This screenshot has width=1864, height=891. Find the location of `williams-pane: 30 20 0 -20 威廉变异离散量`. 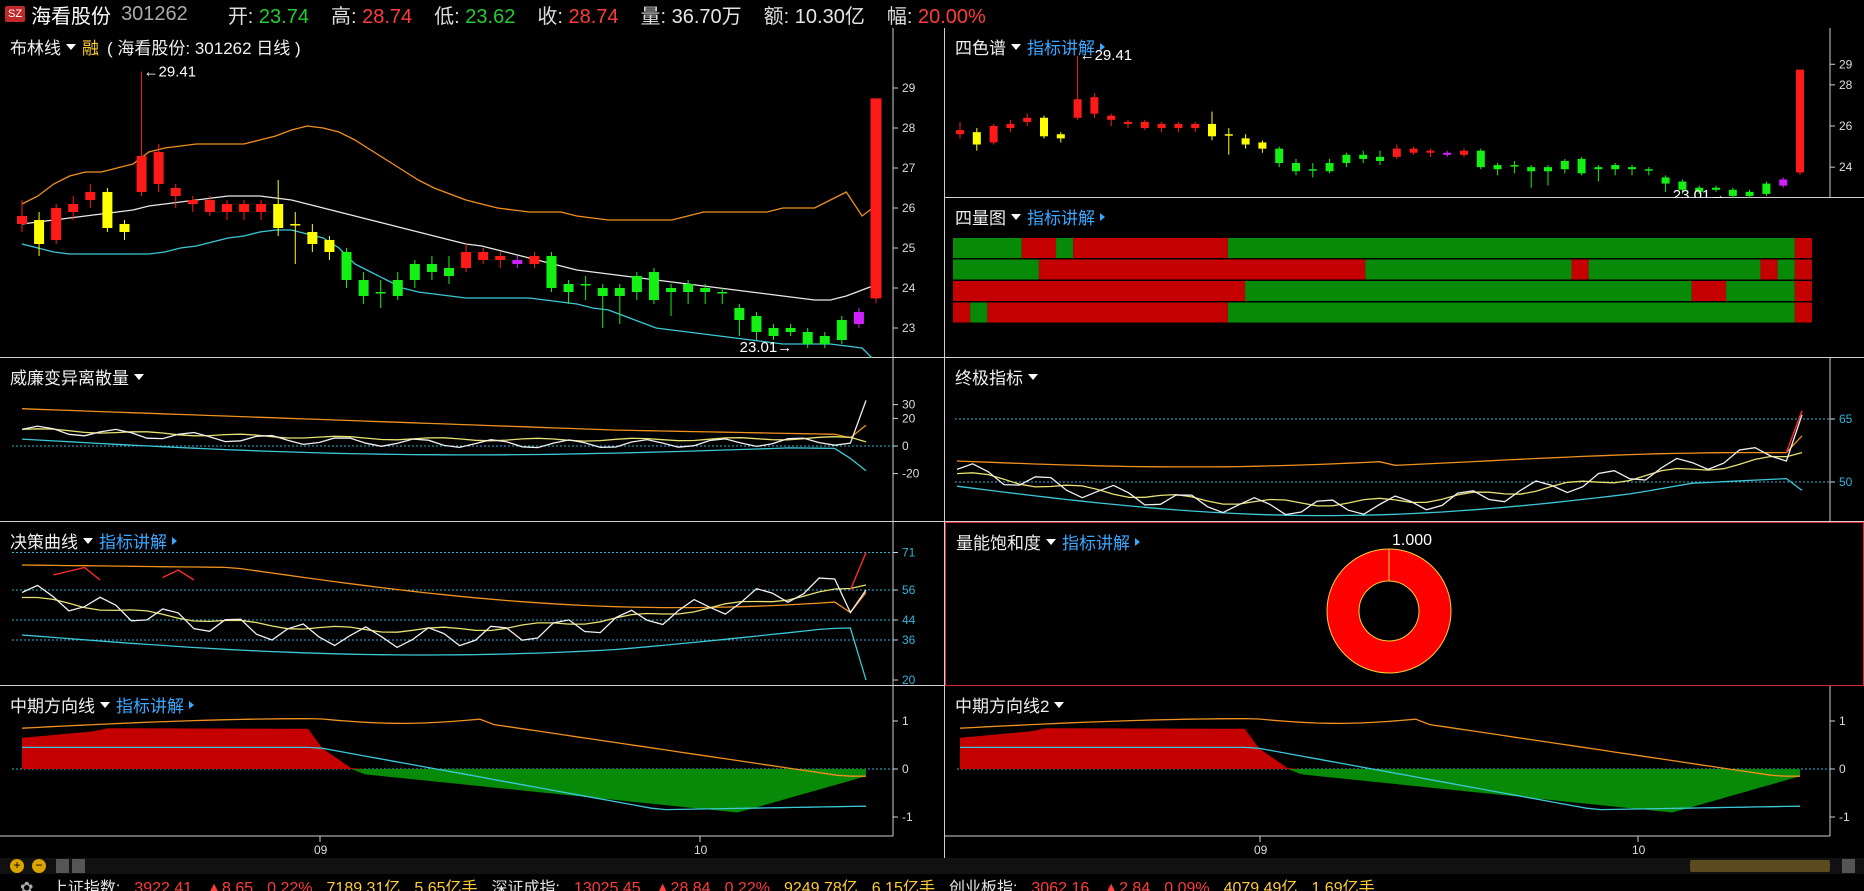

williams-pane: 30 20 0 -20 威廉变异离散量 is located at coordinates (472, 440).